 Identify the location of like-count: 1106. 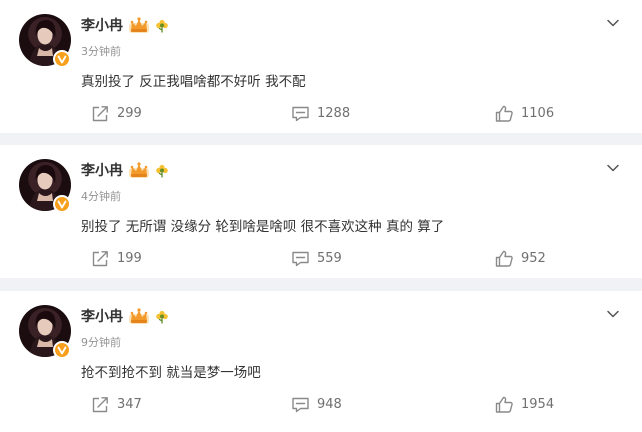
(538, 113).